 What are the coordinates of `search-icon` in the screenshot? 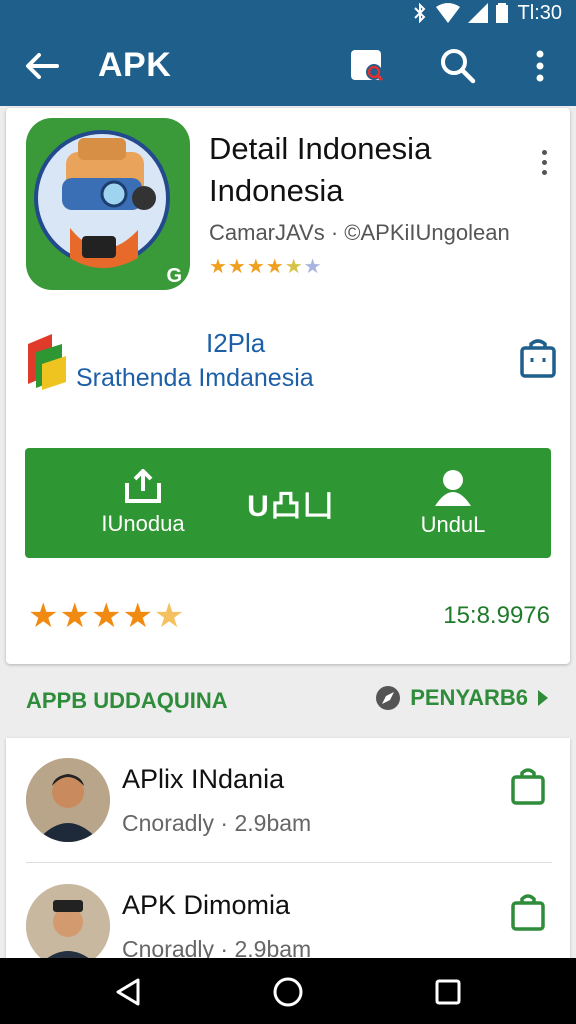 It's located at (458, 66).